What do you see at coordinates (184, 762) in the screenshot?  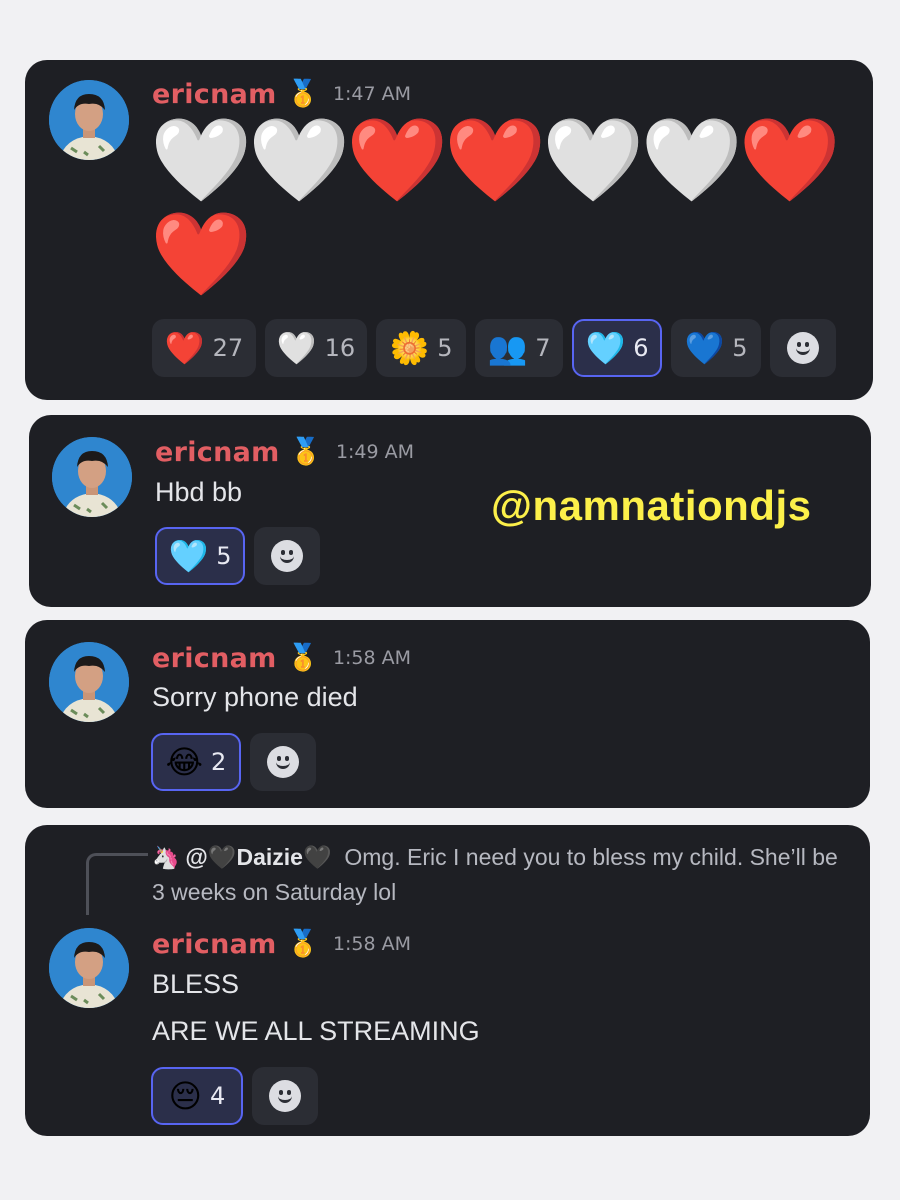 I see `laughing-icon: 😂` at bounding box center [184, 762].